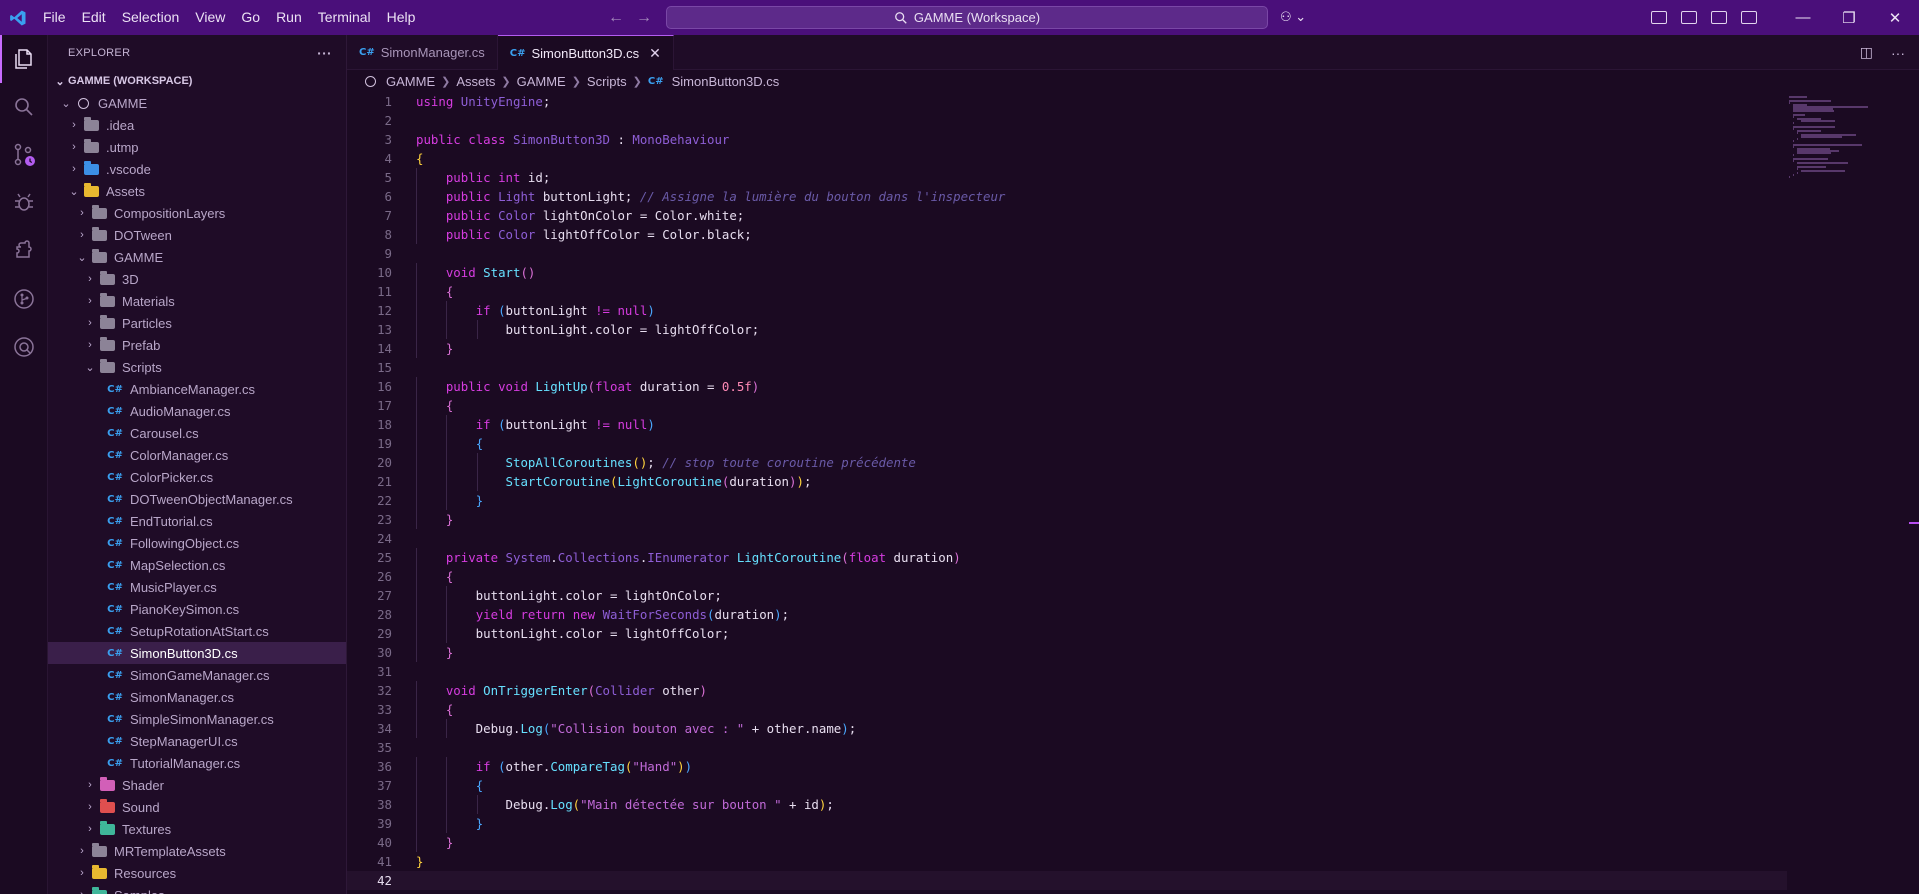 This screenshot has width=1919, height=894. Describe the element at coordinates (401, 17) in the screenshot. I see `menu-help: Help` at that location.